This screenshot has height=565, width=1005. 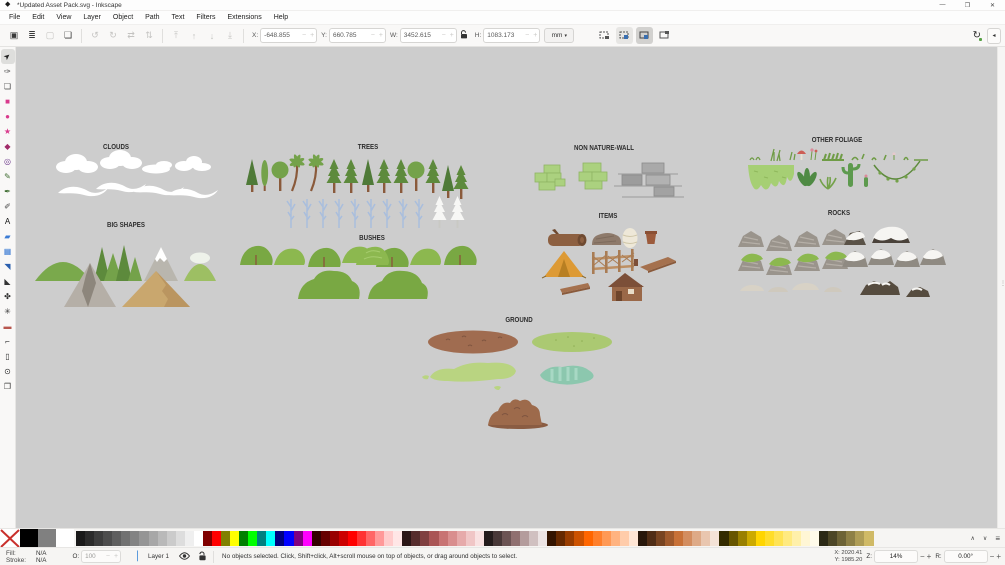 What do you see at coordinates (152, 17) in the screenshot?
I see `menu-path: Path` at bounding box center [152, 17].